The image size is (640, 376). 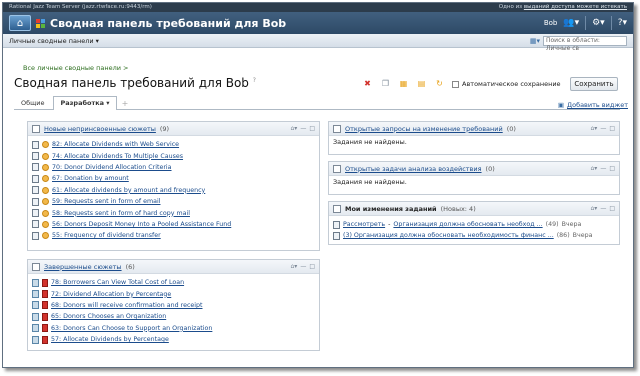 I want to click on save-button: Сохранить, so click(x=594, y=84).